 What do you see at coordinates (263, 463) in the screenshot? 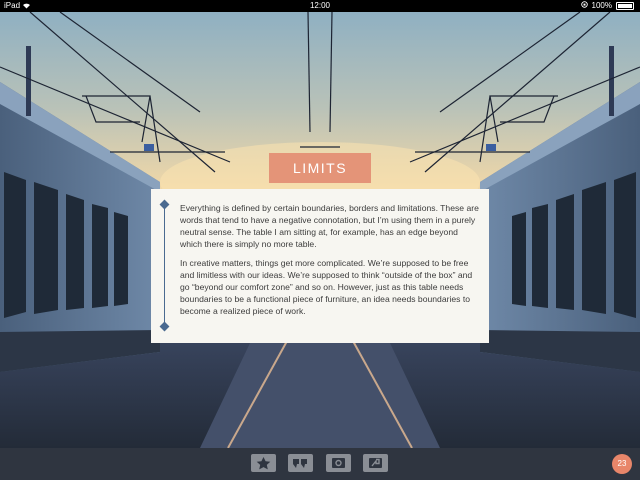
I see `favorite-button` at bounding box center [263, 463].